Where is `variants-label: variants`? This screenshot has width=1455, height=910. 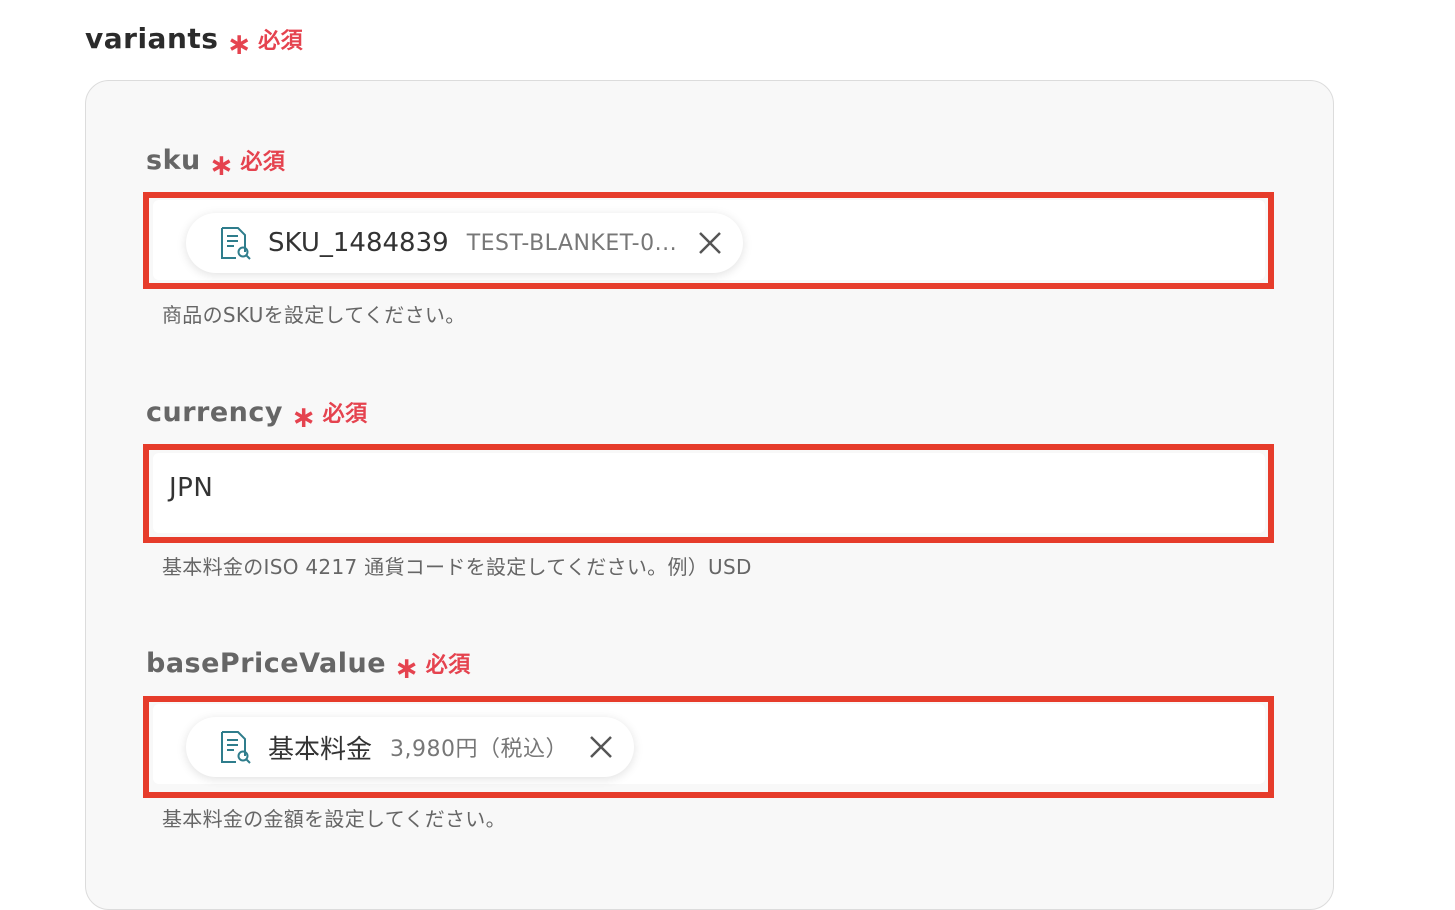
variants-label: variants is located at coordinates (152, 38).